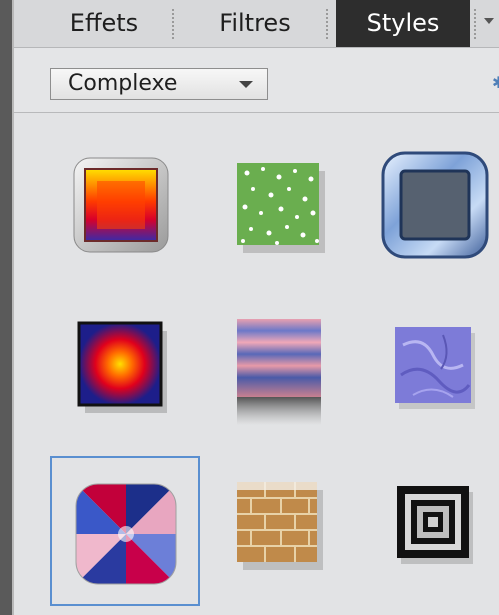  What do you see at coordinates (122, 367) in the screenshot?
I see `red-radial-glow-style-icon` at bounding box center [122, 367].